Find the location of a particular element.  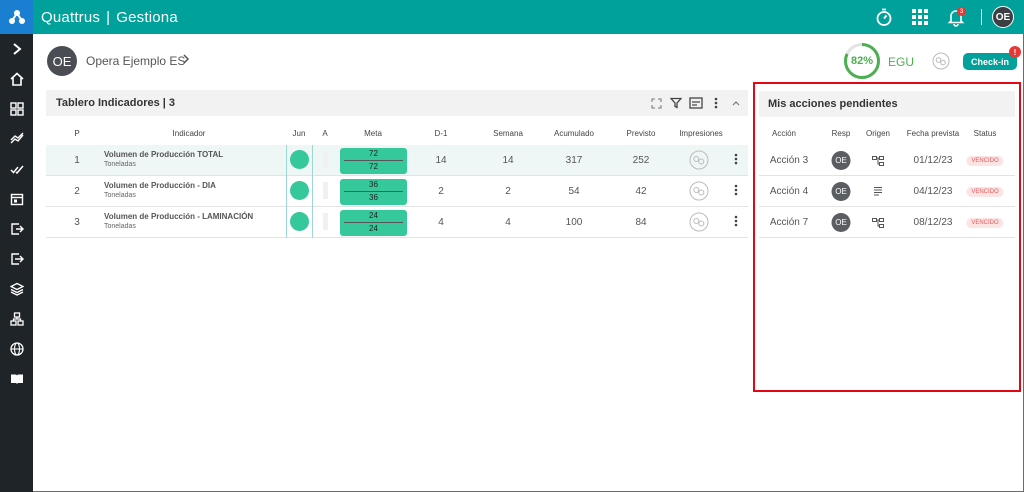

col-meta: Meta is located at coordinates (373, 133).